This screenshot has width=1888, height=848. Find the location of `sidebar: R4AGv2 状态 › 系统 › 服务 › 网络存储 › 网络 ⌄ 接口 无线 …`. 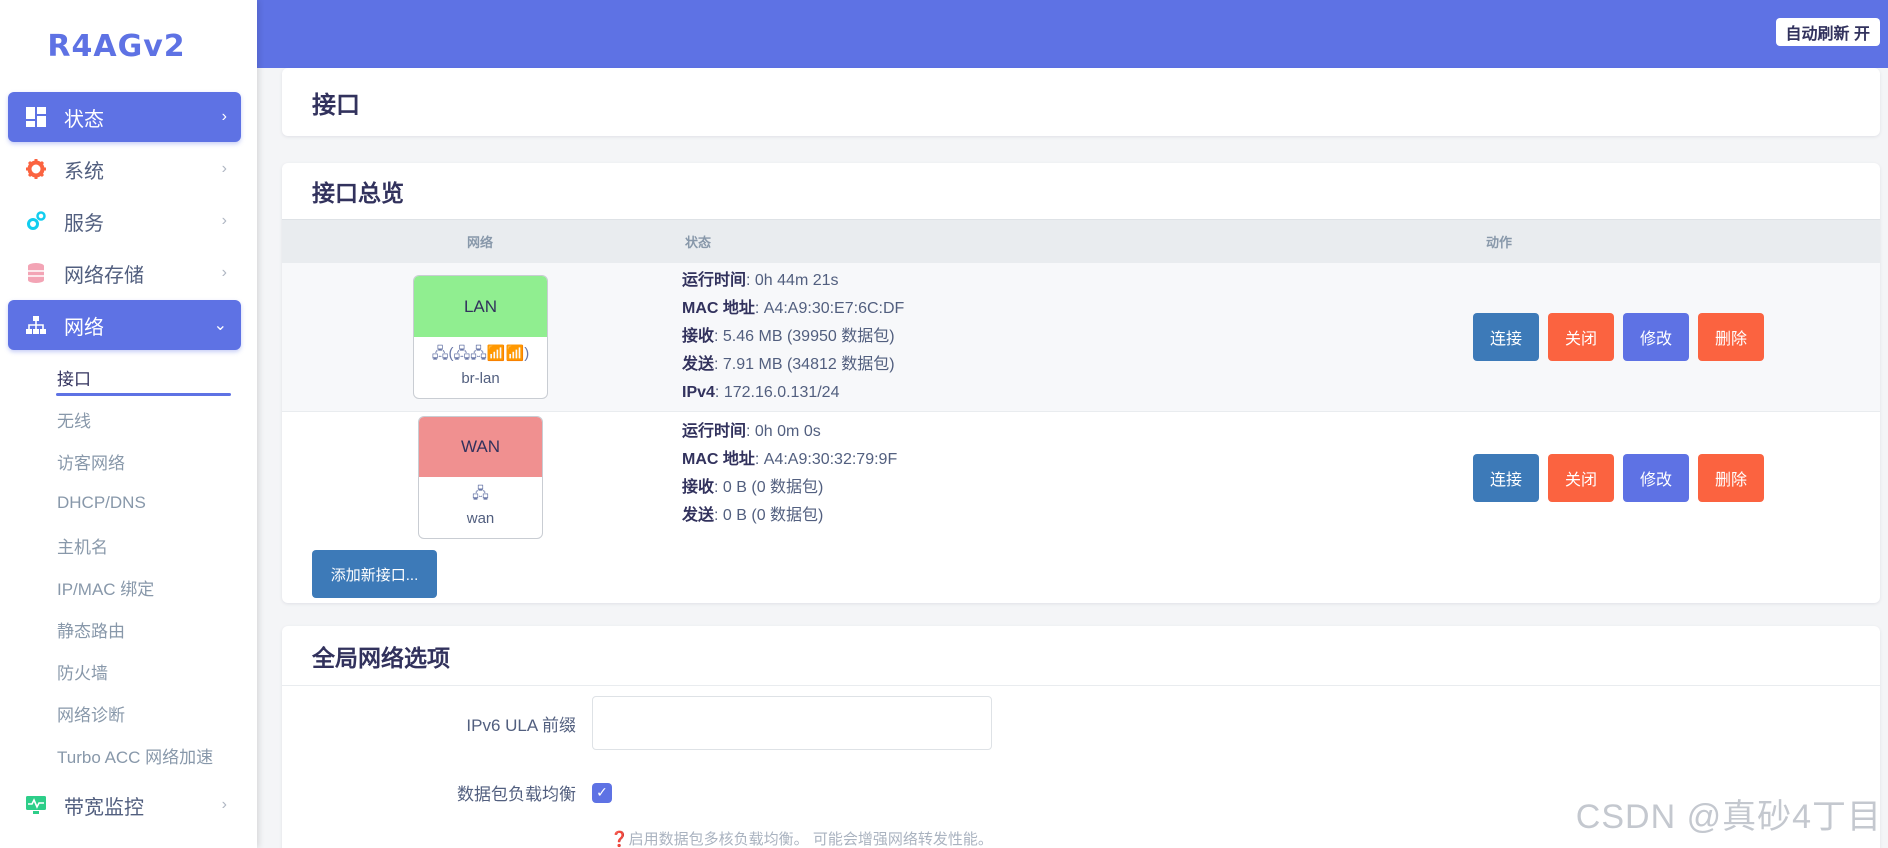

sidebar: R4AGv2 状态 › 系统 › 服务 › 网络存储 › 网络 ⌄ 接口 无线 … is located at coordinates (128, 424).